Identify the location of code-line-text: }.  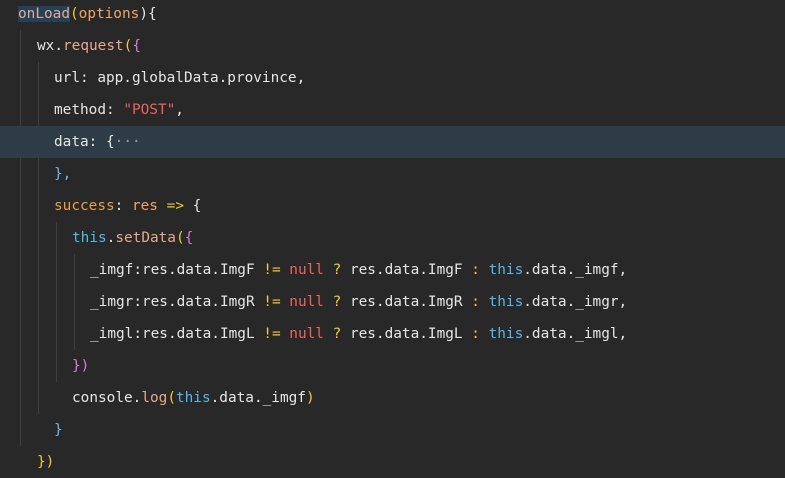
(58, 430).